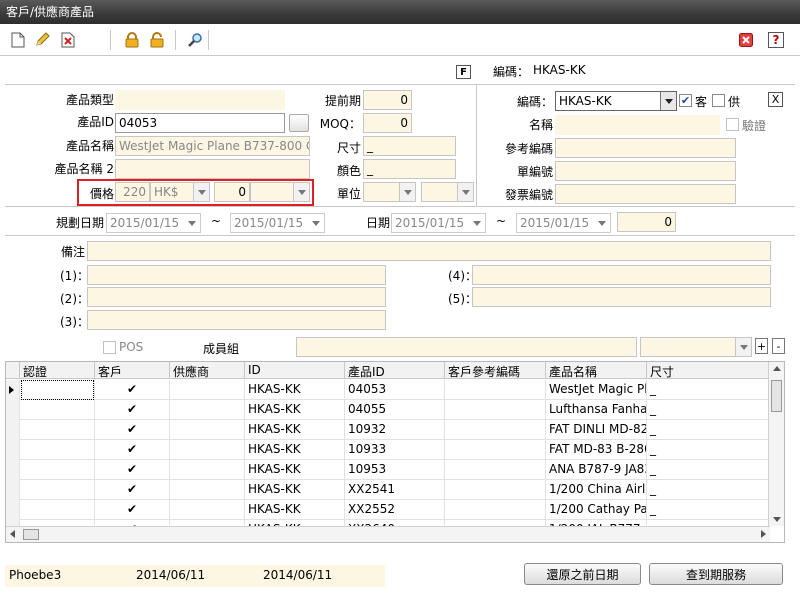 Image resolution: width=800 pixels, height=600 pixels. What do you see at coordinates (212, 169) in the screenshot?
I see `product-name-2-input` at bounding box center [212, 169].